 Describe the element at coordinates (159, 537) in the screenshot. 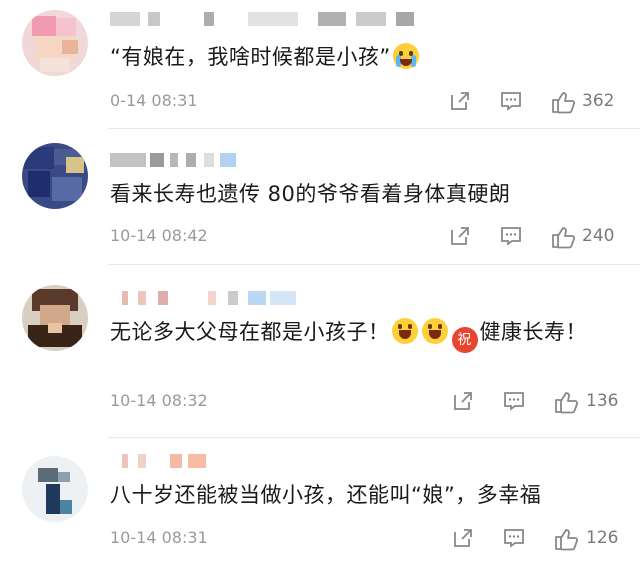

I see `comment-time: 10-14 08:31` at that location.